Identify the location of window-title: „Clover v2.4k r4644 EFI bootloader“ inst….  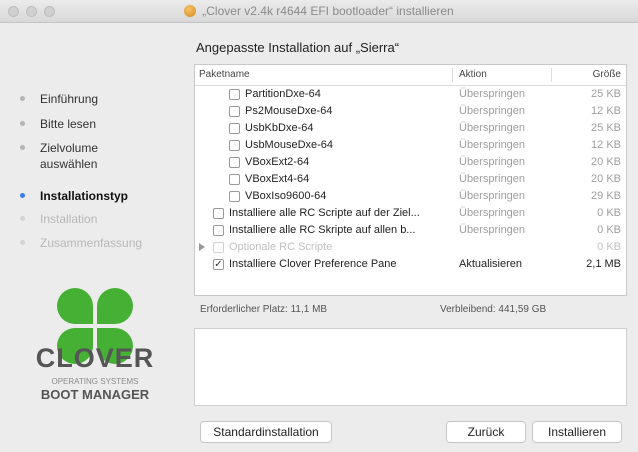
(328, 11).